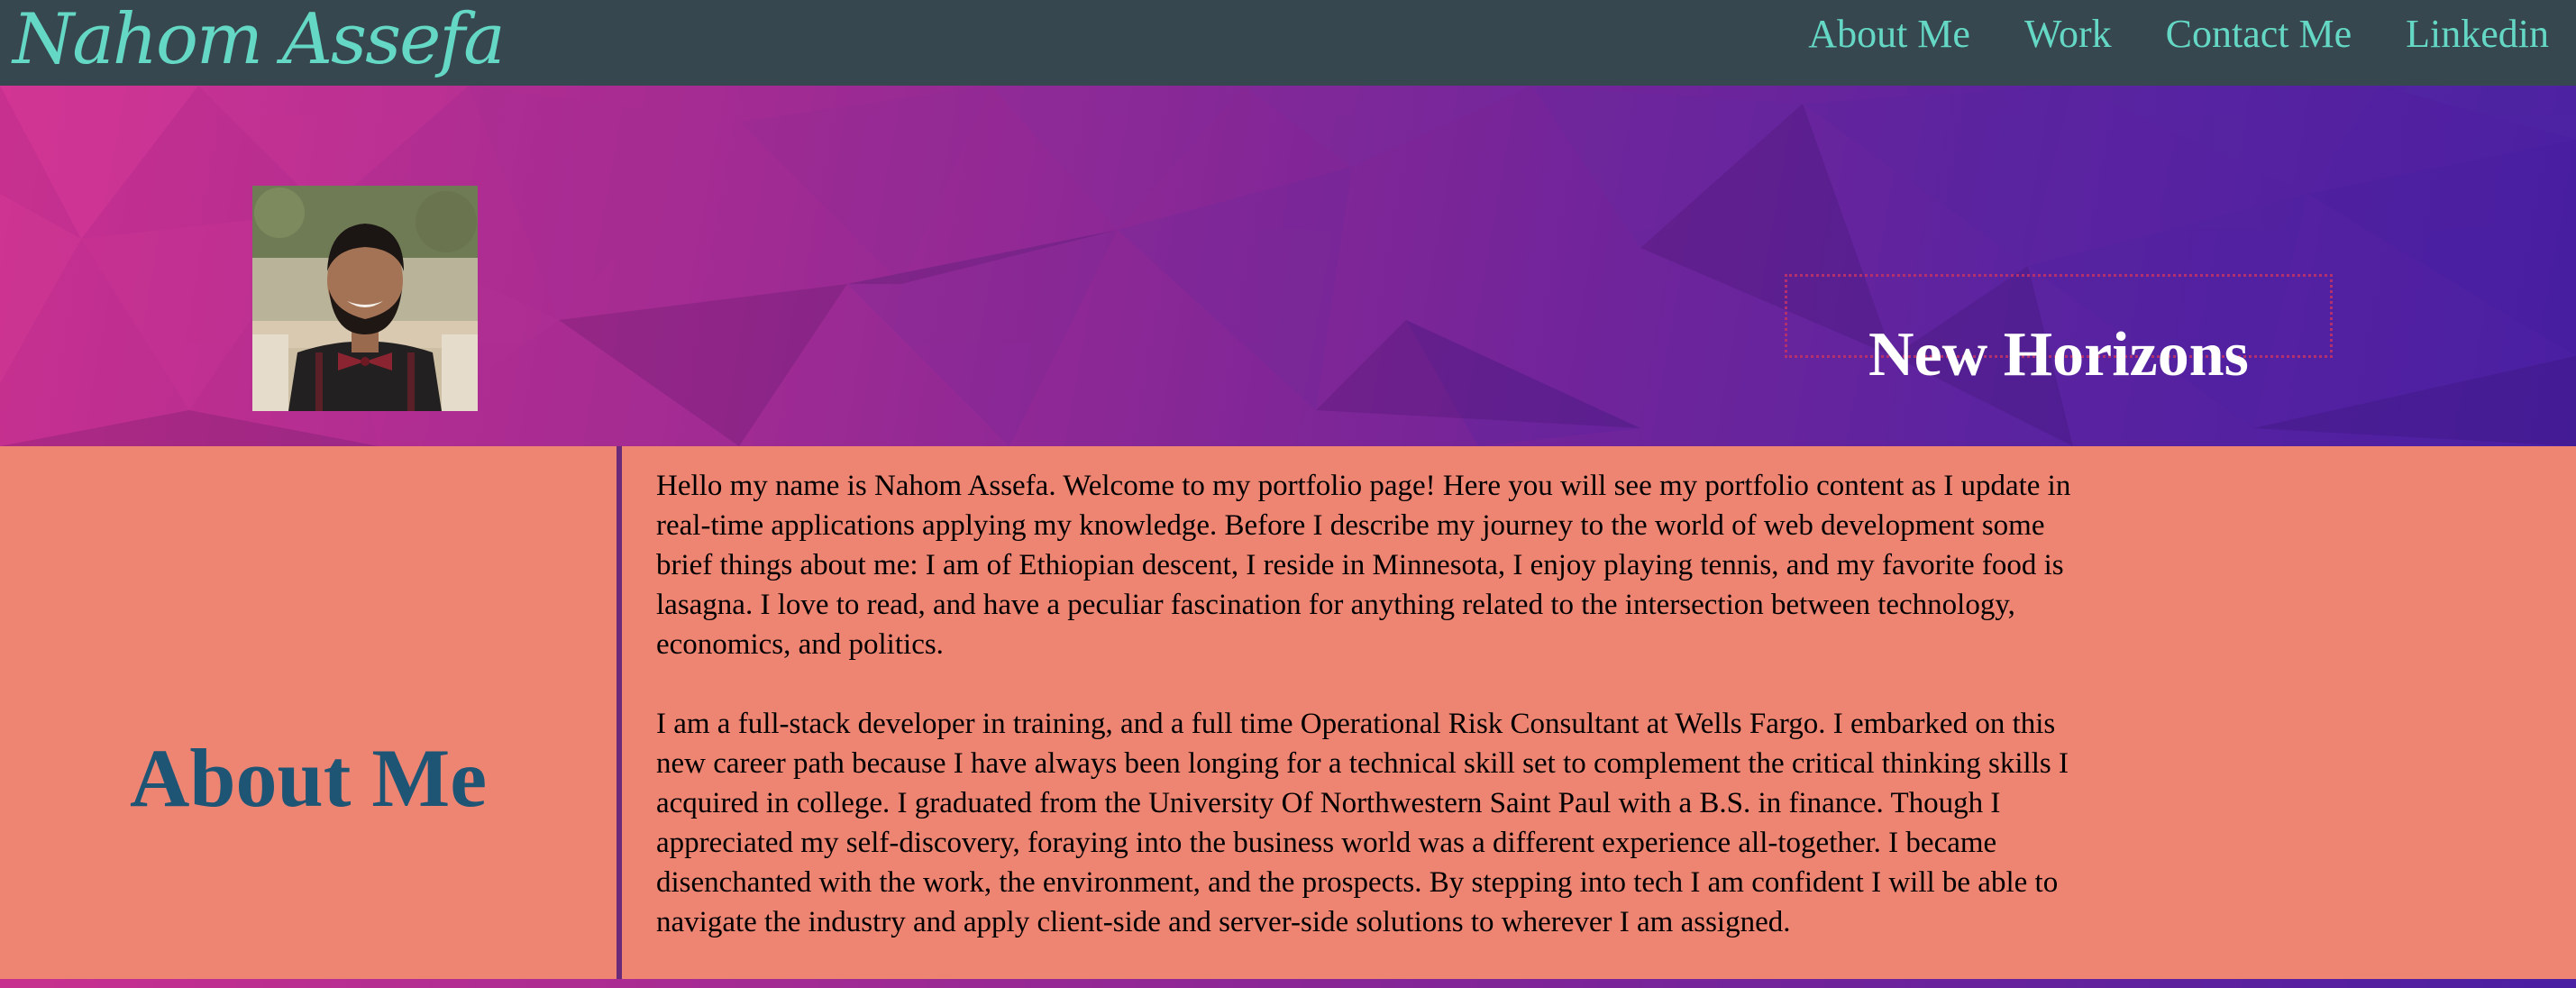 The width and height of the screenshot is (2576, 988). What do you see at coordinates (259, 43) in the screenshot?
I see `brand-logo: Nahom Assefa` at bounding box center [259, 43].